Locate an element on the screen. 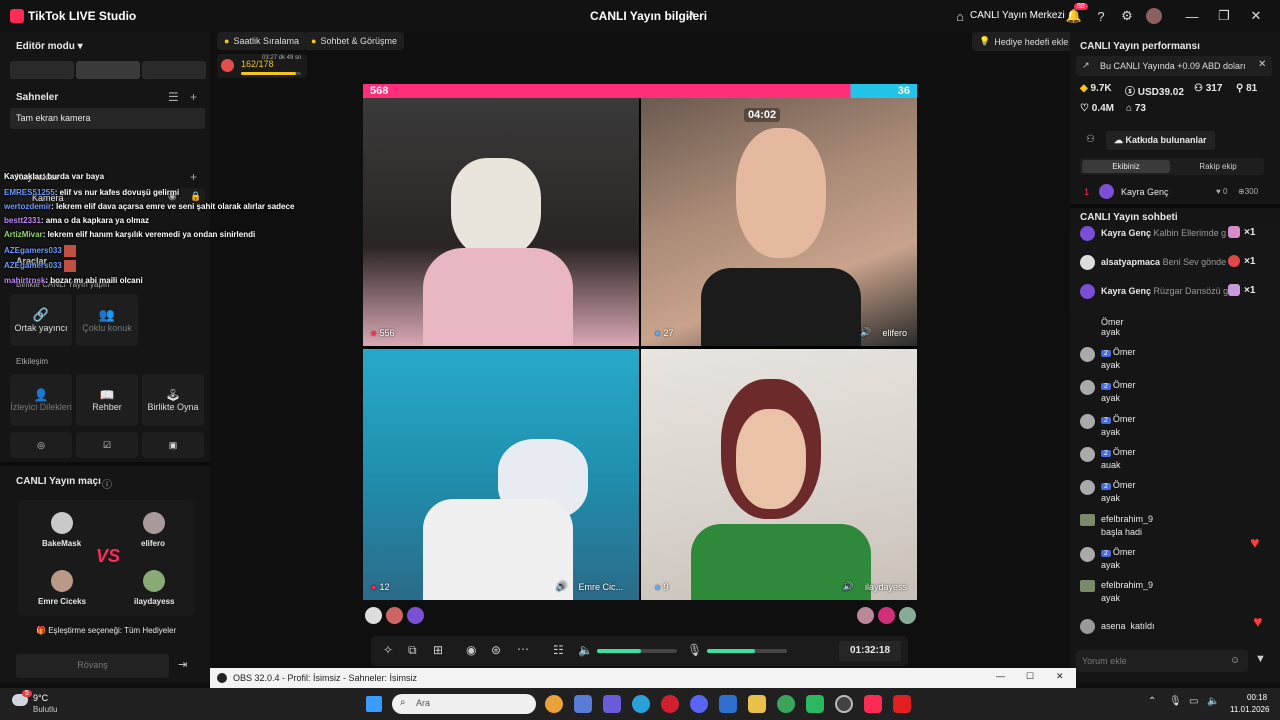 This screenshot has height=720, width=1280. layout-portrait-button is located at coordinates (42, 70).